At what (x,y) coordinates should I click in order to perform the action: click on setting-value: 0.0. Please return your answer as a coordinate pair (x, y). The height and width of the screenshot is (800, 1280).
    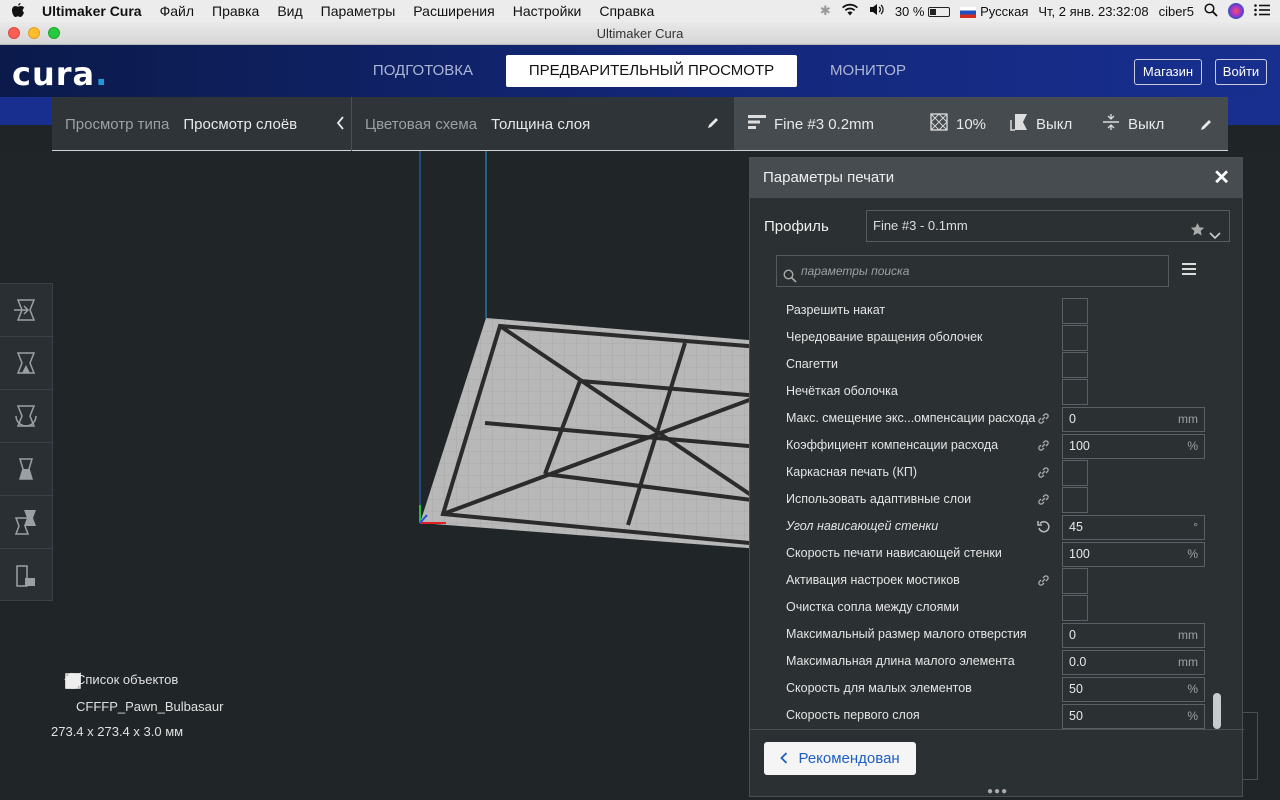
    Looking at the image, I should click on (1078, 662).